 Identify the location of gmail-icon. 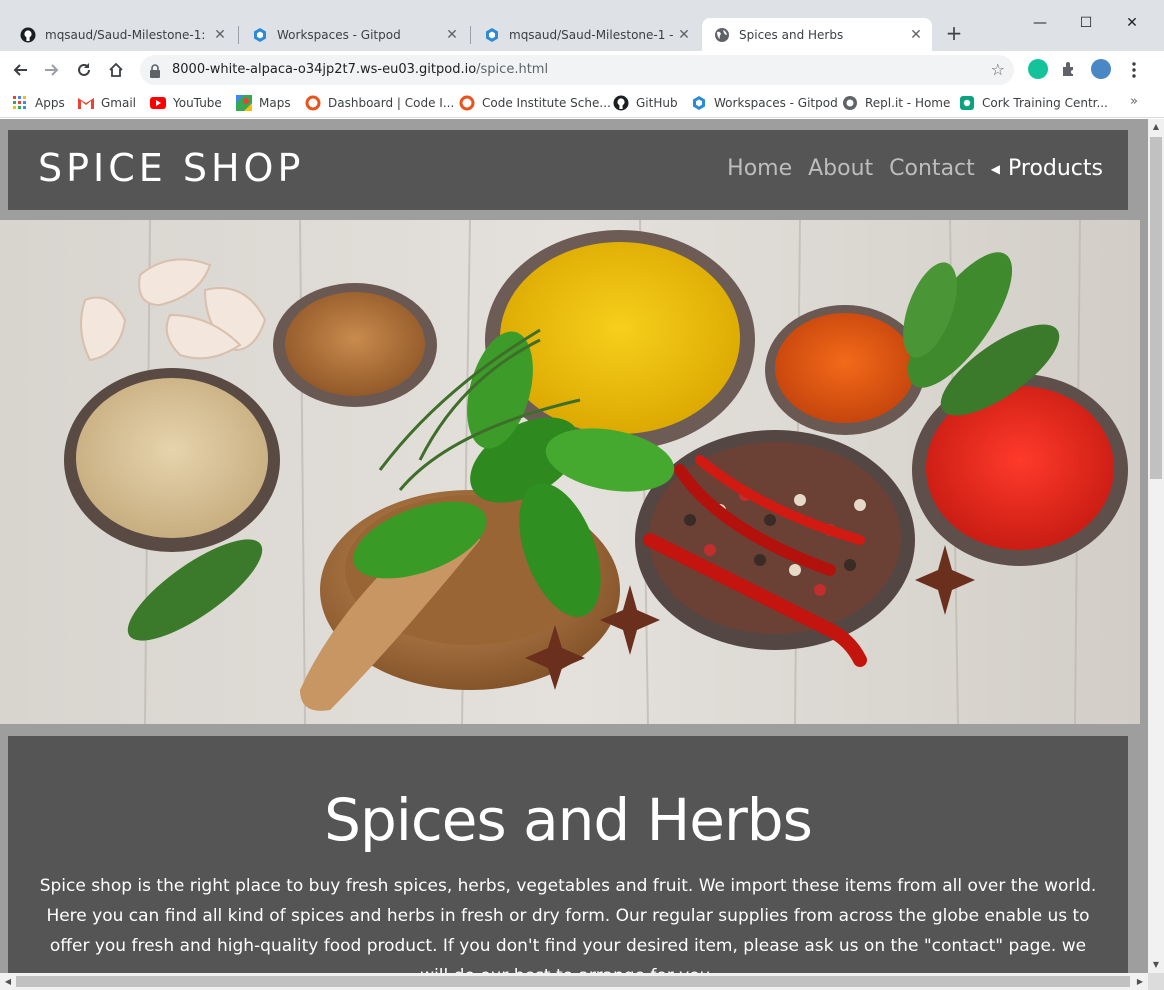
(86, 103).